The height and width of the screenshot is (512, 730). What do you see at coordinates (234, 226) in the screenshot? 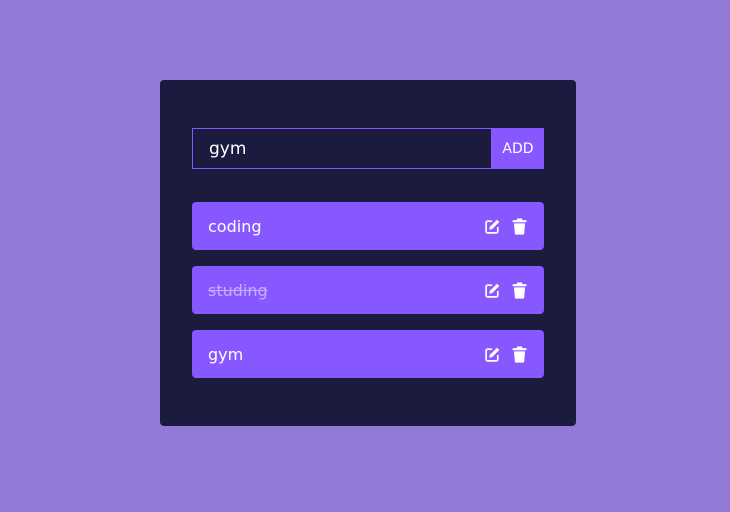
I see `todo-text: coding` at bounding box center [234, 226].